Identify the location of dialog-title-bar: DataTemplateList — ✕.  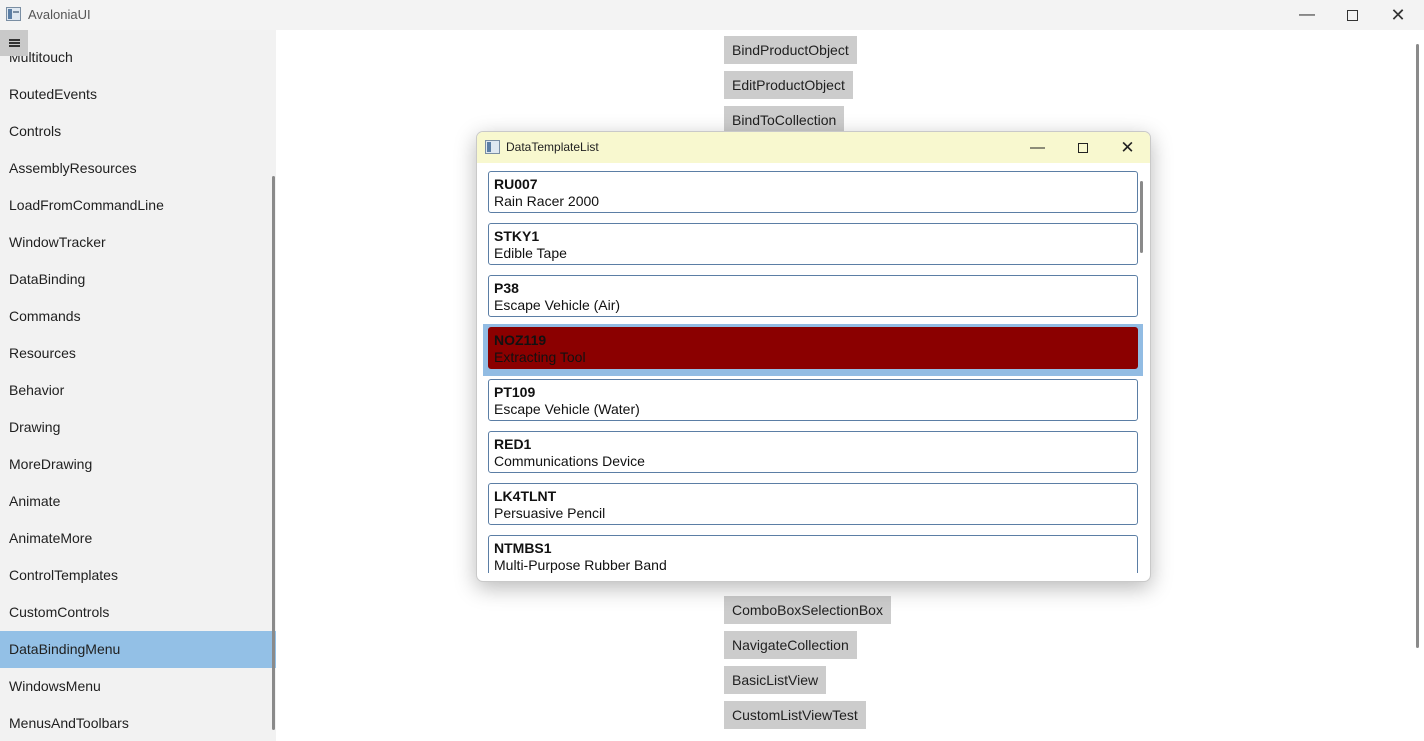
(813, 147).